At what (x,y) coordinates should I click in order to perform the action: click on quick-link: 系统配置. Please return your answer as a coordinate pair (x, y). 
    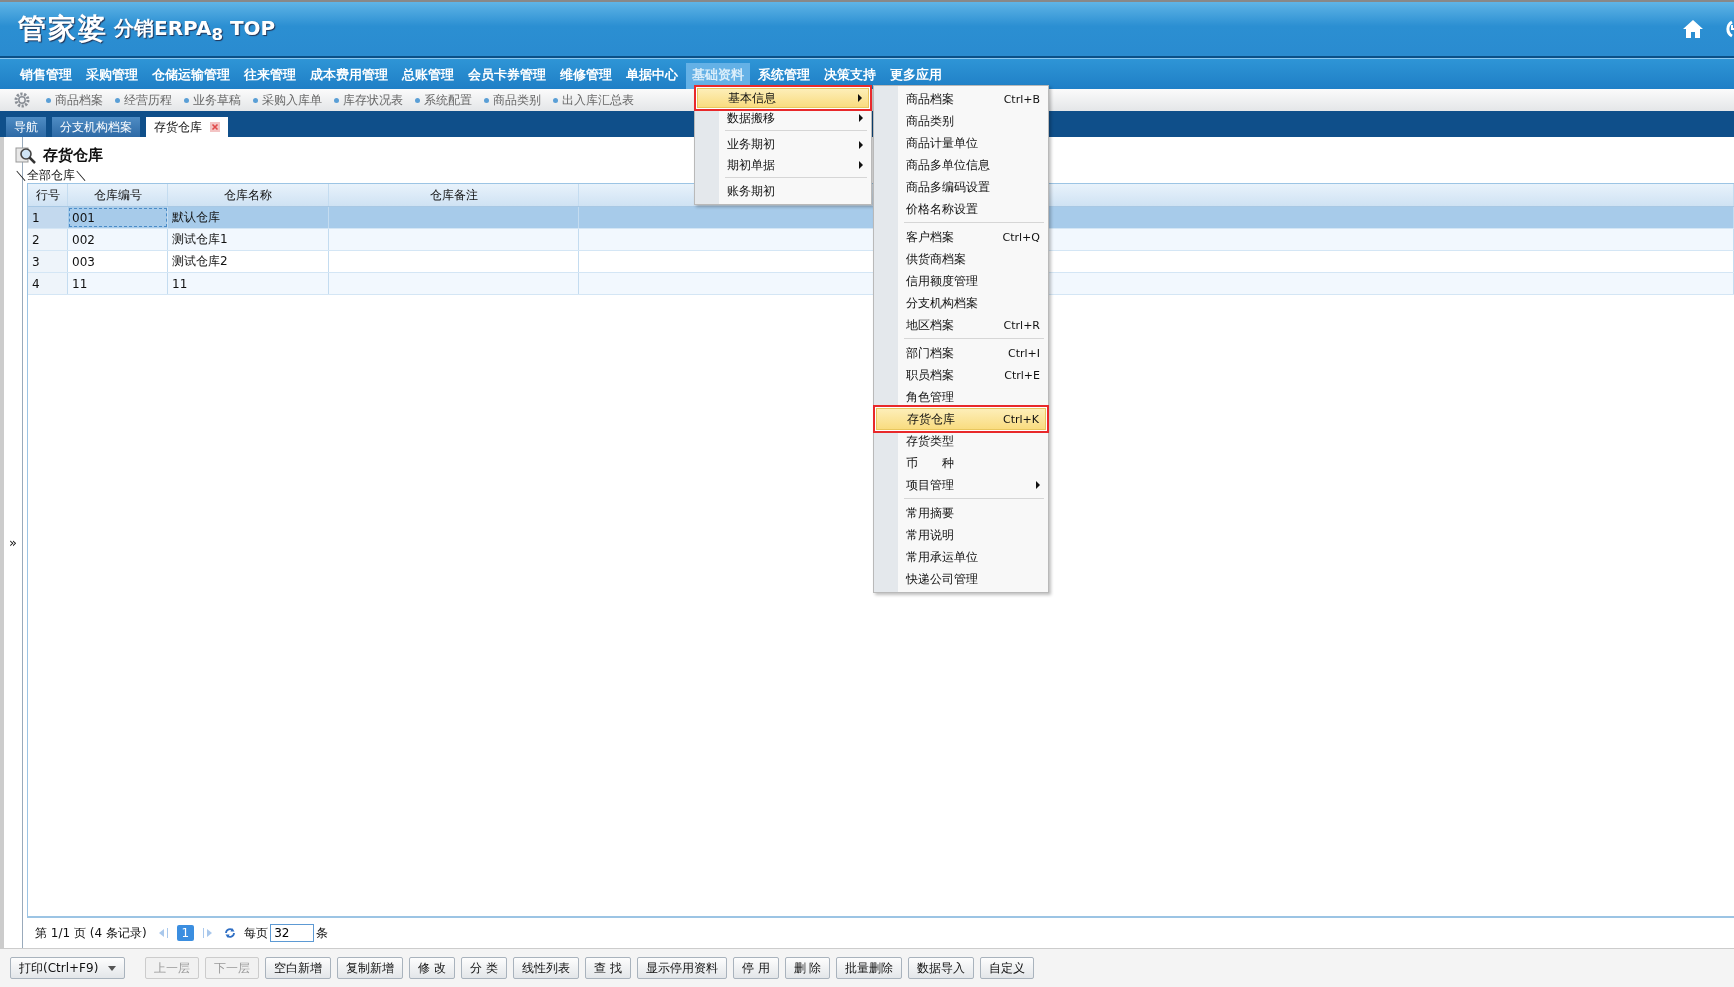
    Looking at the image, I should click on (443, 100).